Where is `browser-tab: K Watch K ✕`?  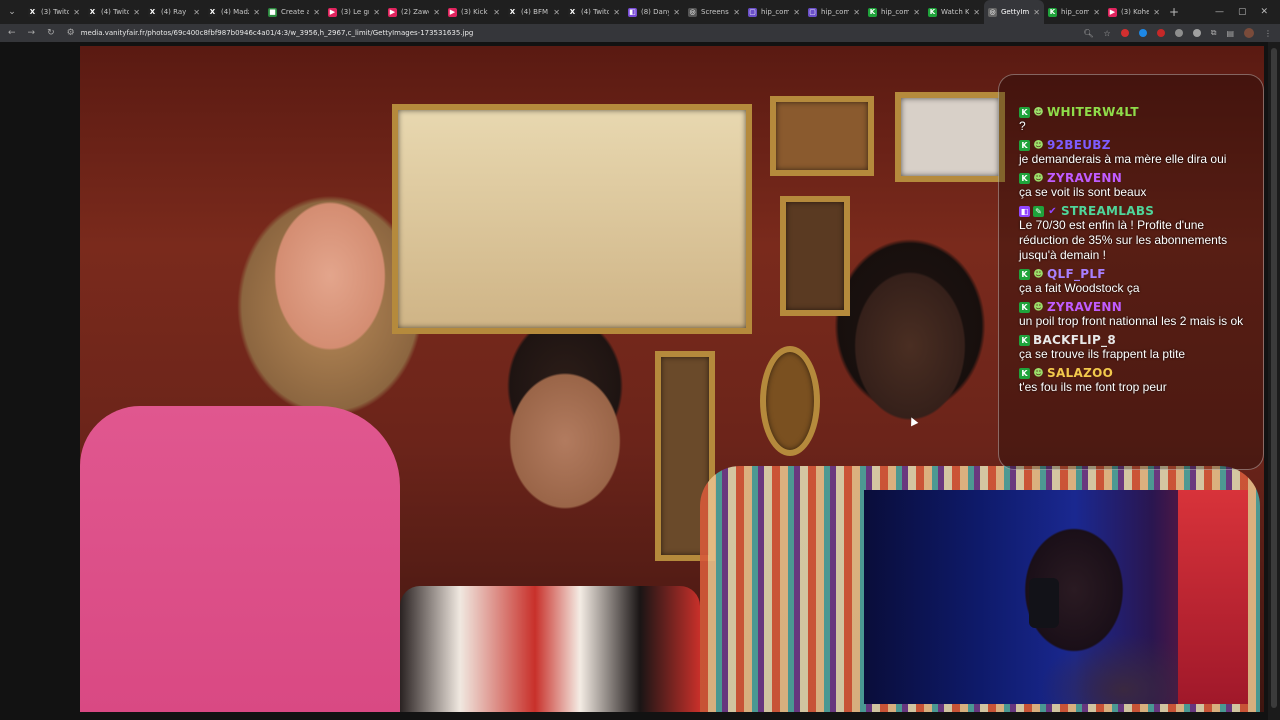
browser-tab: K Watch K ✕ is located at coordinates (954, 12).